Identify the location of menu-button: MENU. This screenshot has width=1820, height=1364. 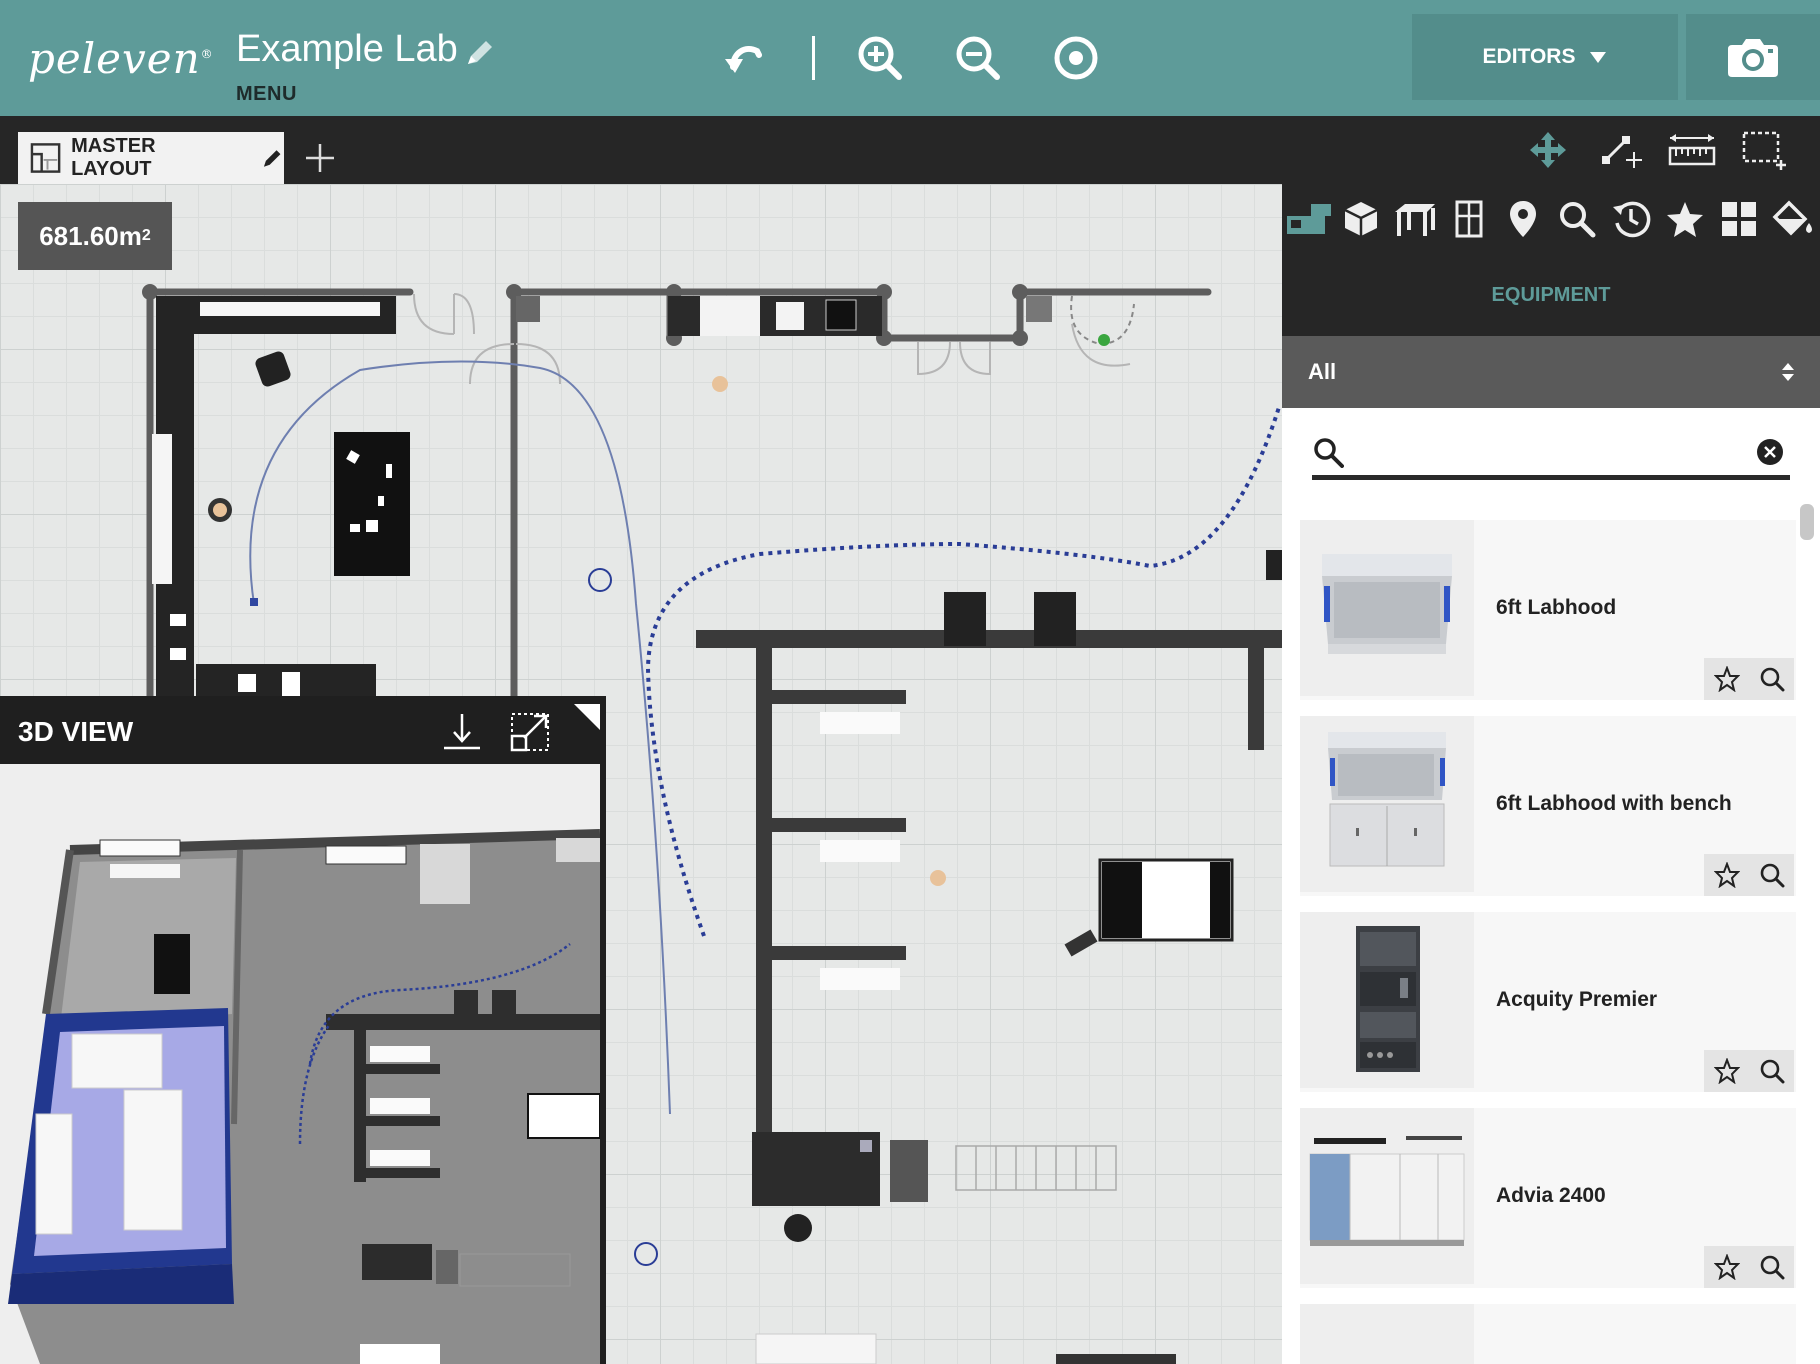
(266, 94).